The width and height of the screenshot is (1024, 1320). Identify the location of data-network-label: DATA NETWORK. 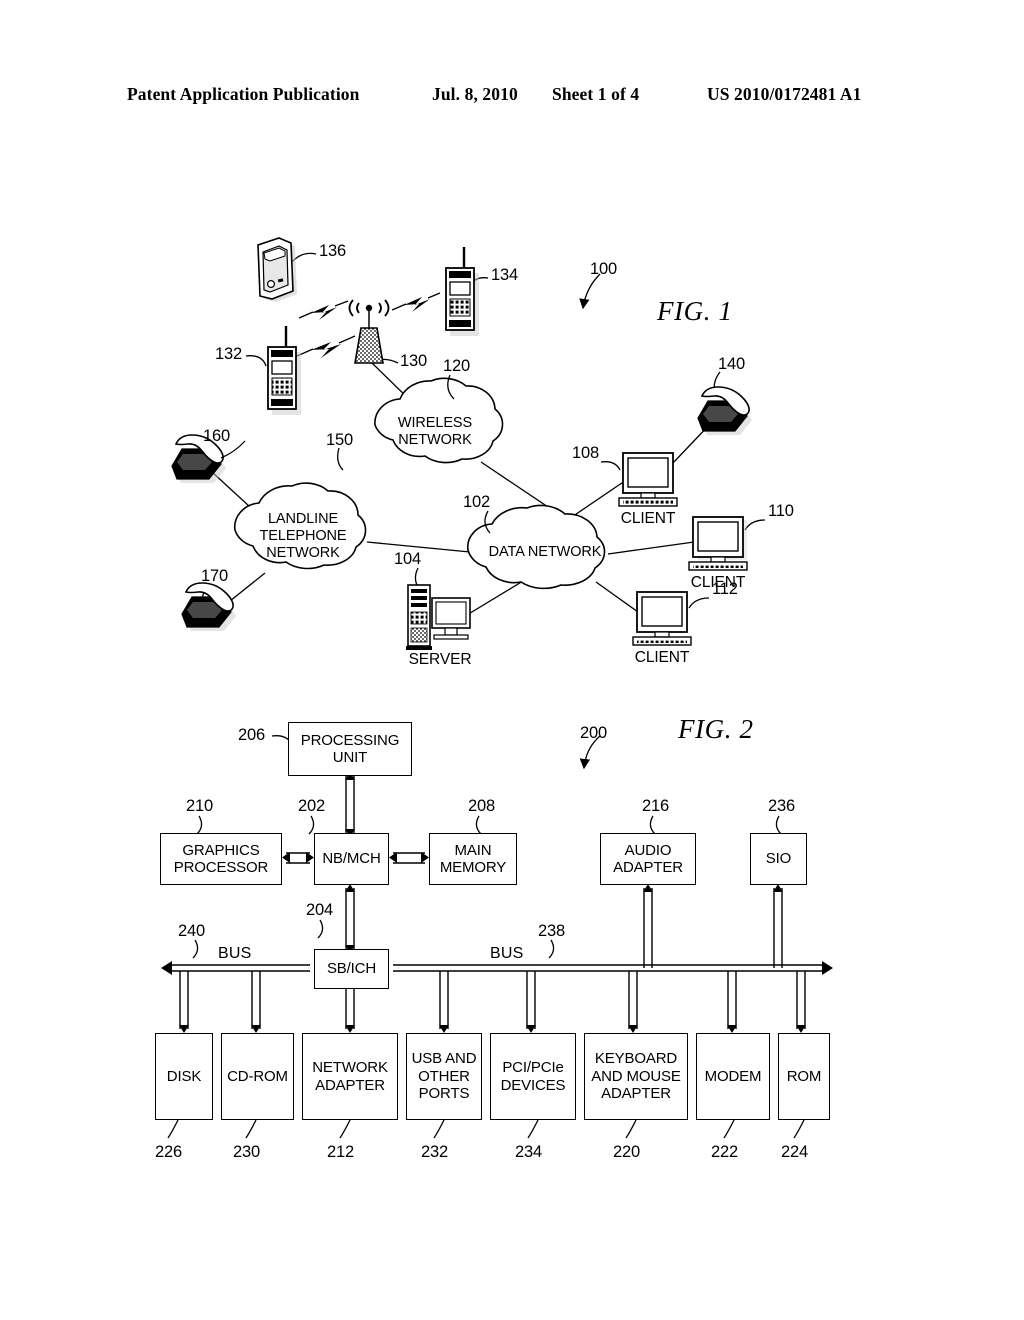
(545, 552).